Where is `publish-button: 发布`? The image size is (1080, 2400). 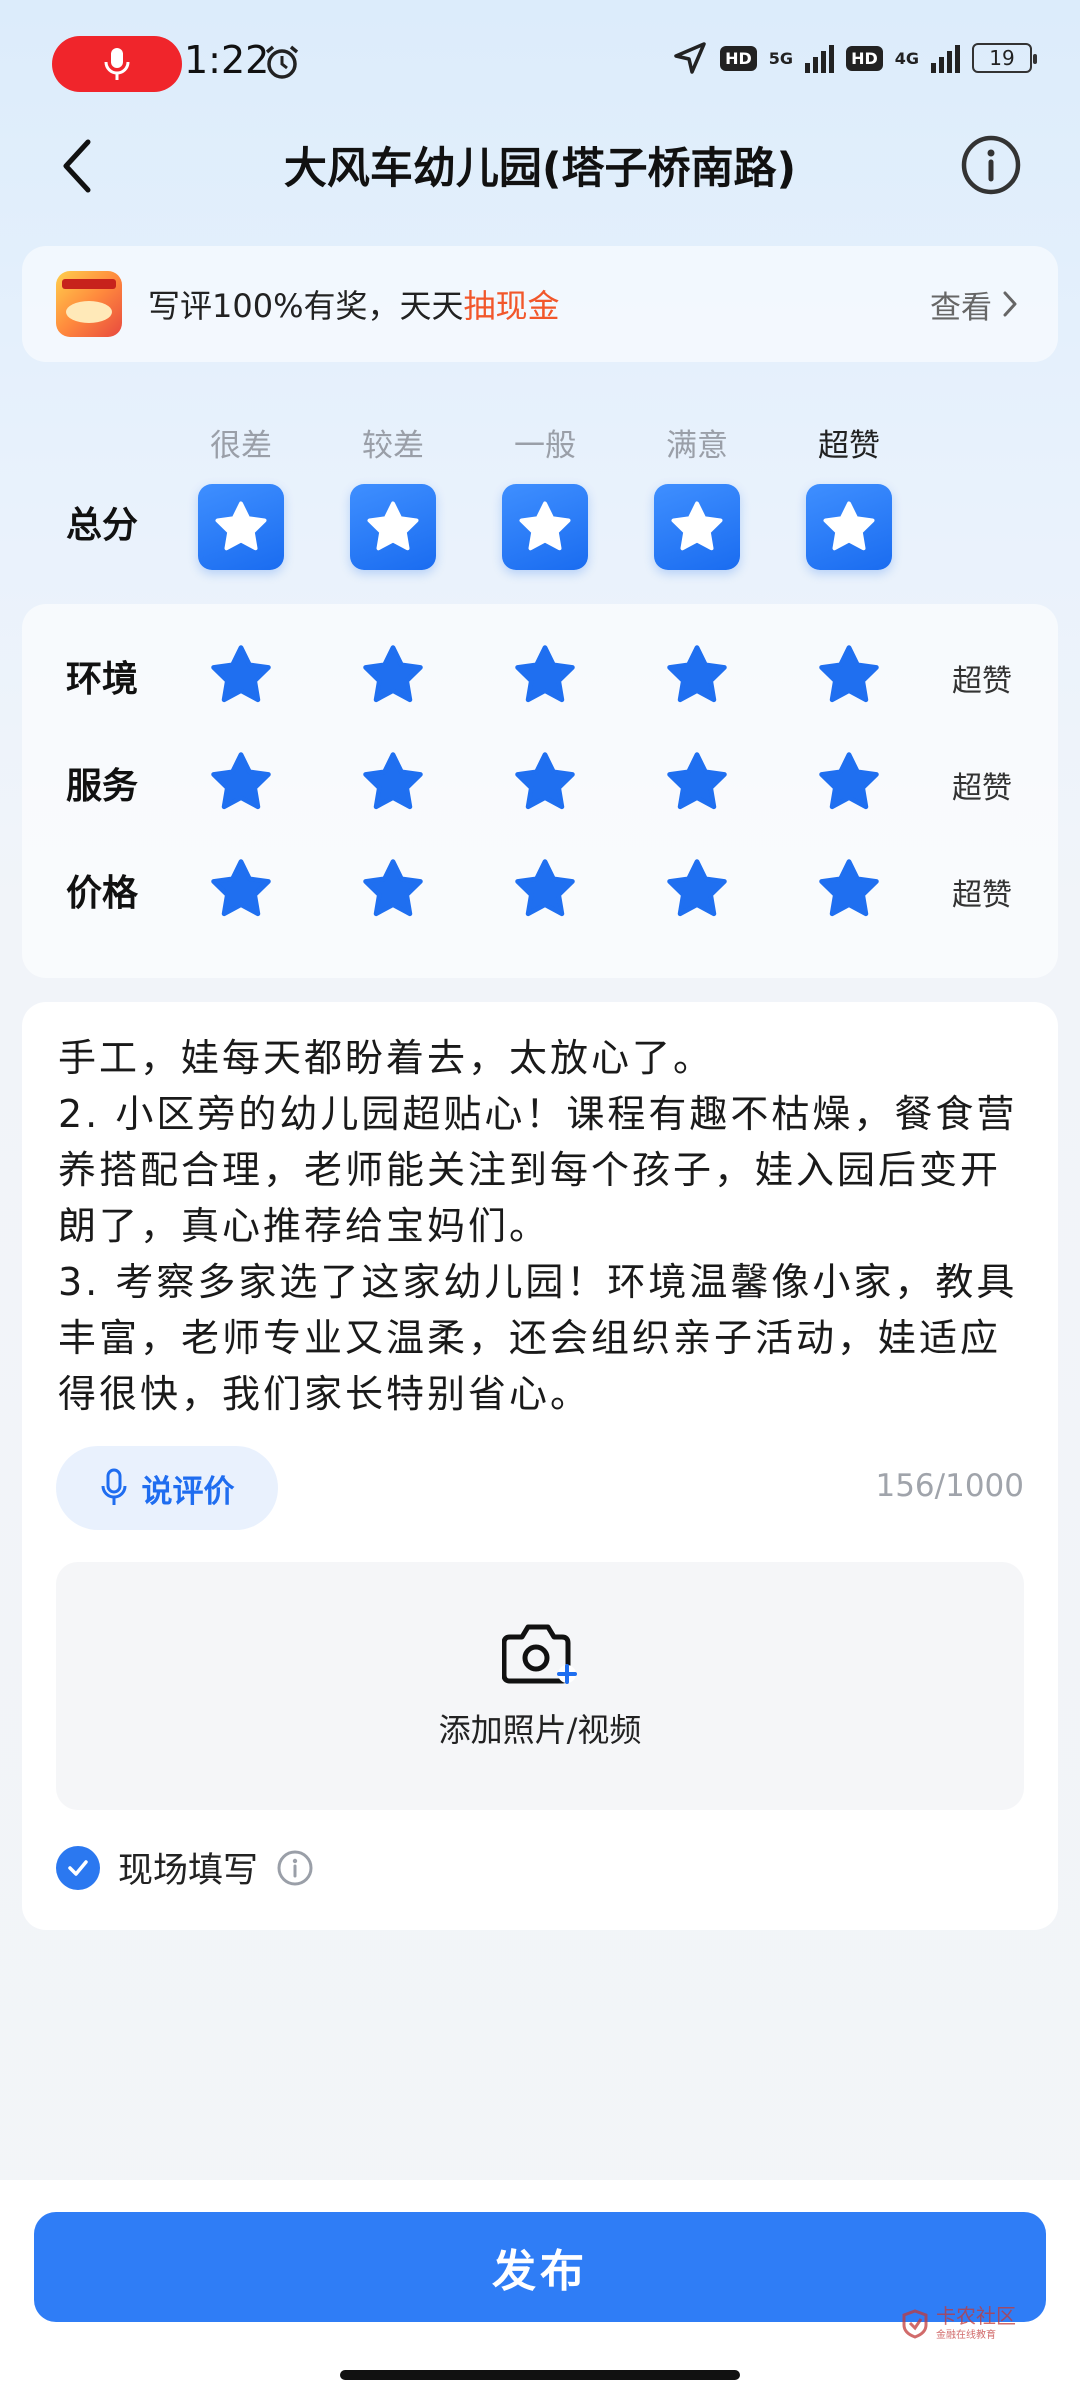 publish-button: 发布 is located at coordinates (540, 2267).